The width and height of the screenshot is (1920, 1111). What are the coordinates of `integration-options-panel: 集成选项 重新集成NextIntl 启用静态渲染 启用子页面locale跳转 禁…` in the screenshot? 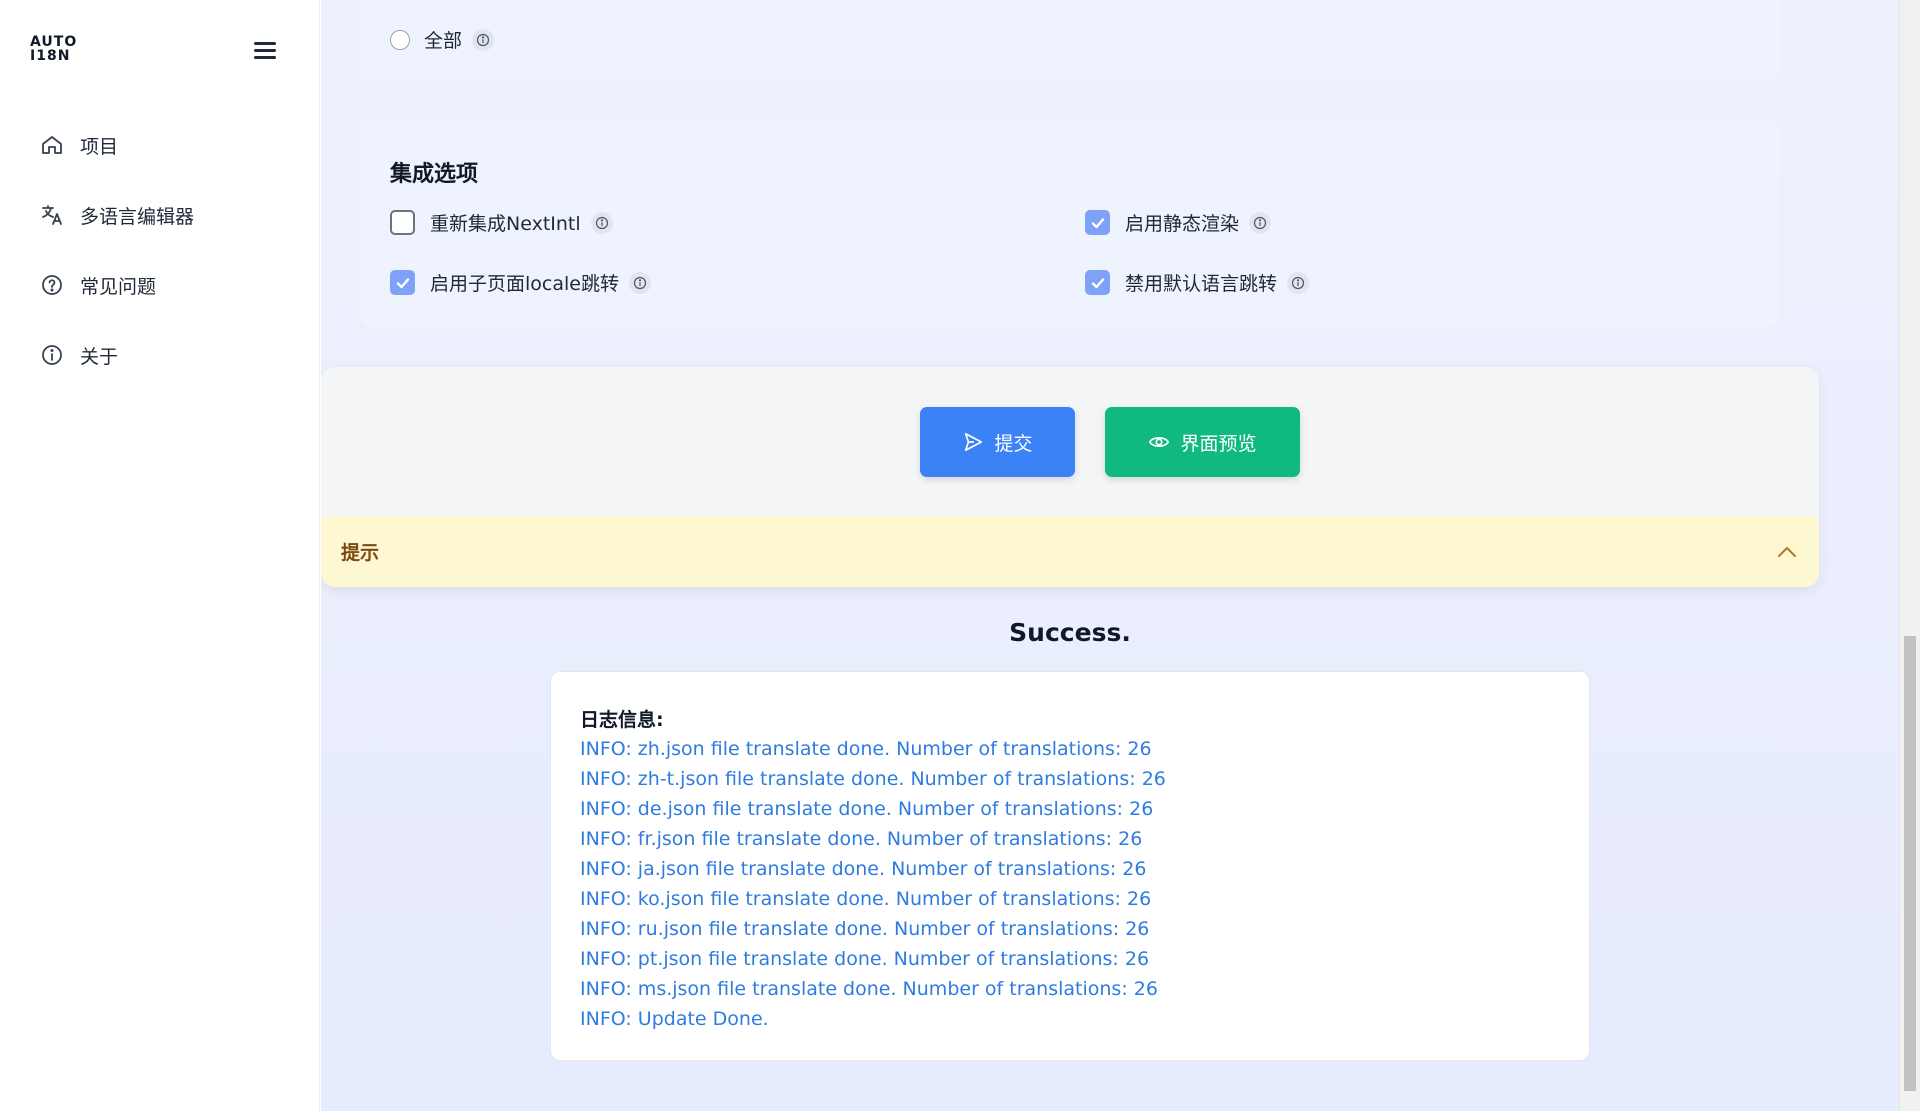 It's located at (1070, 224).